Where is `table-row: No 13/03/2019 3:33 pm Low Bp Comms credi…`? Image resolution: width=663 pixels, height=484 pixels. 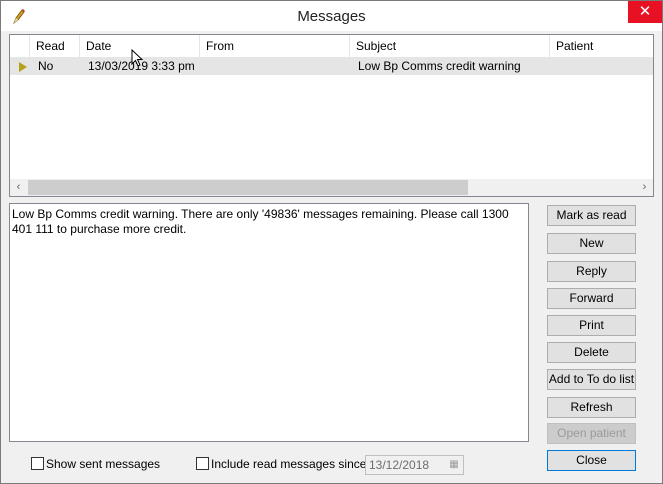
table-row: No 13/03/2019 3:33 pm Low Bp Comms credi… is located at coordinates (331, 66).